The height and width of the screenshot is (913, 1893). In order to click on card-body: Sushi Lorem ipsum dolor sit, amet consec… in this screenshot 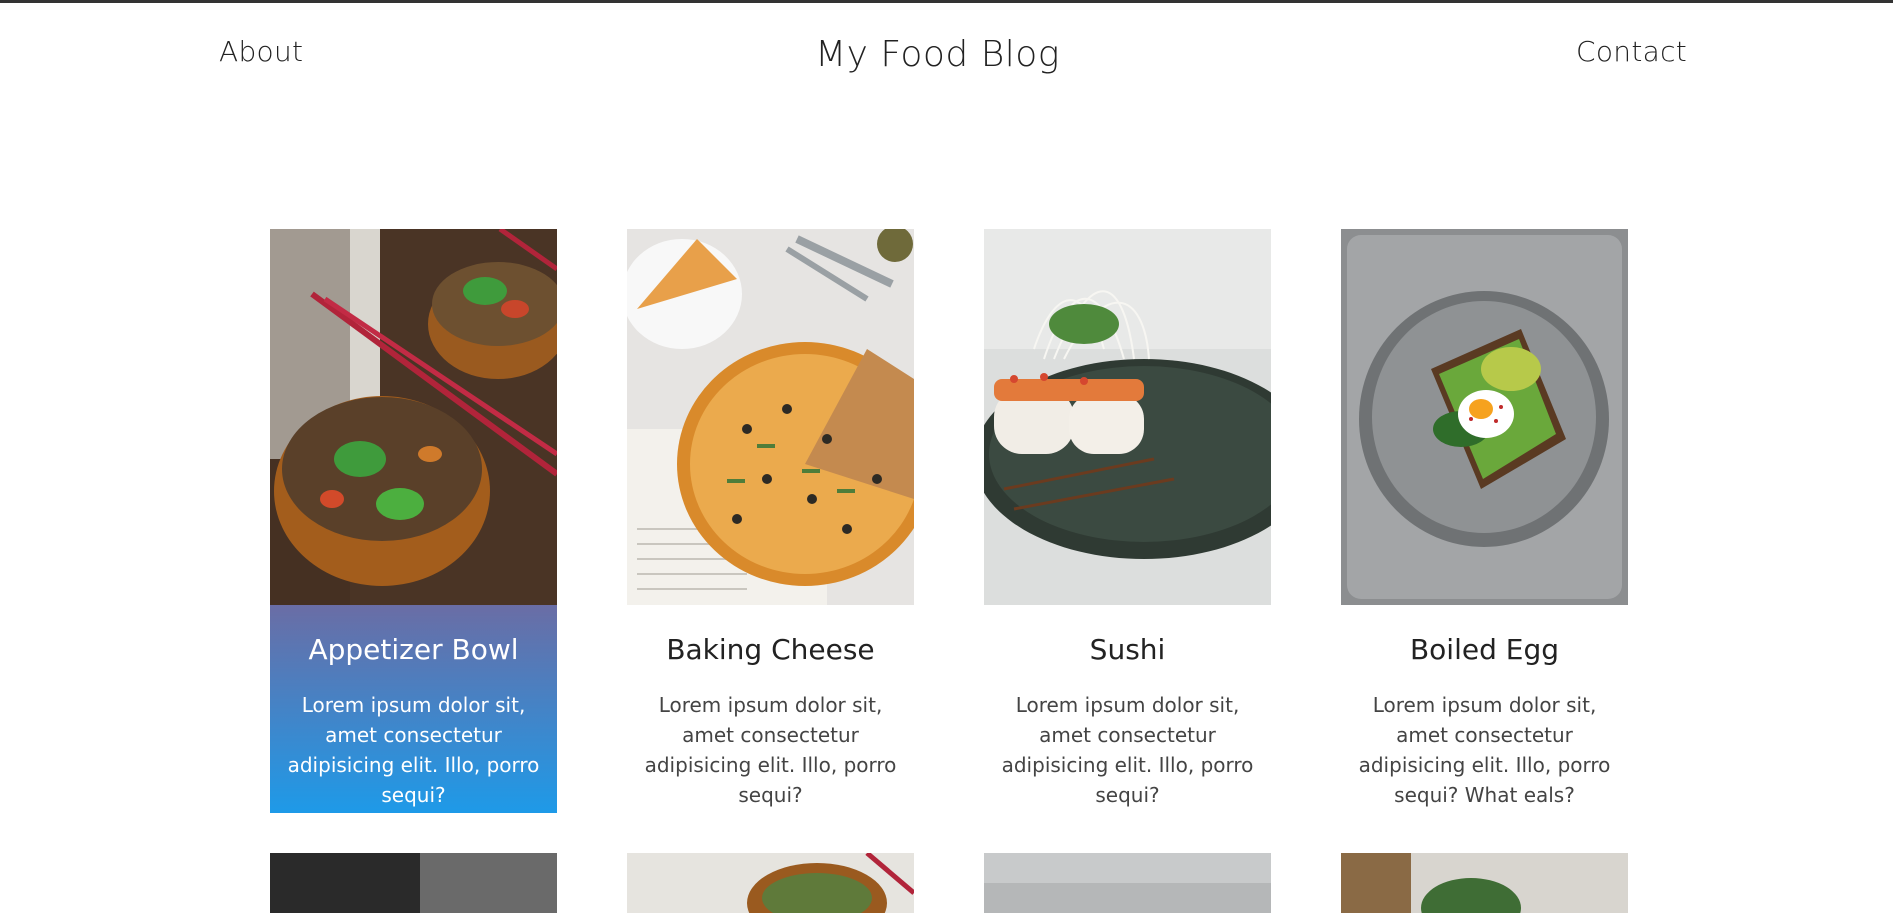, I will do `click(1127, 709)`.